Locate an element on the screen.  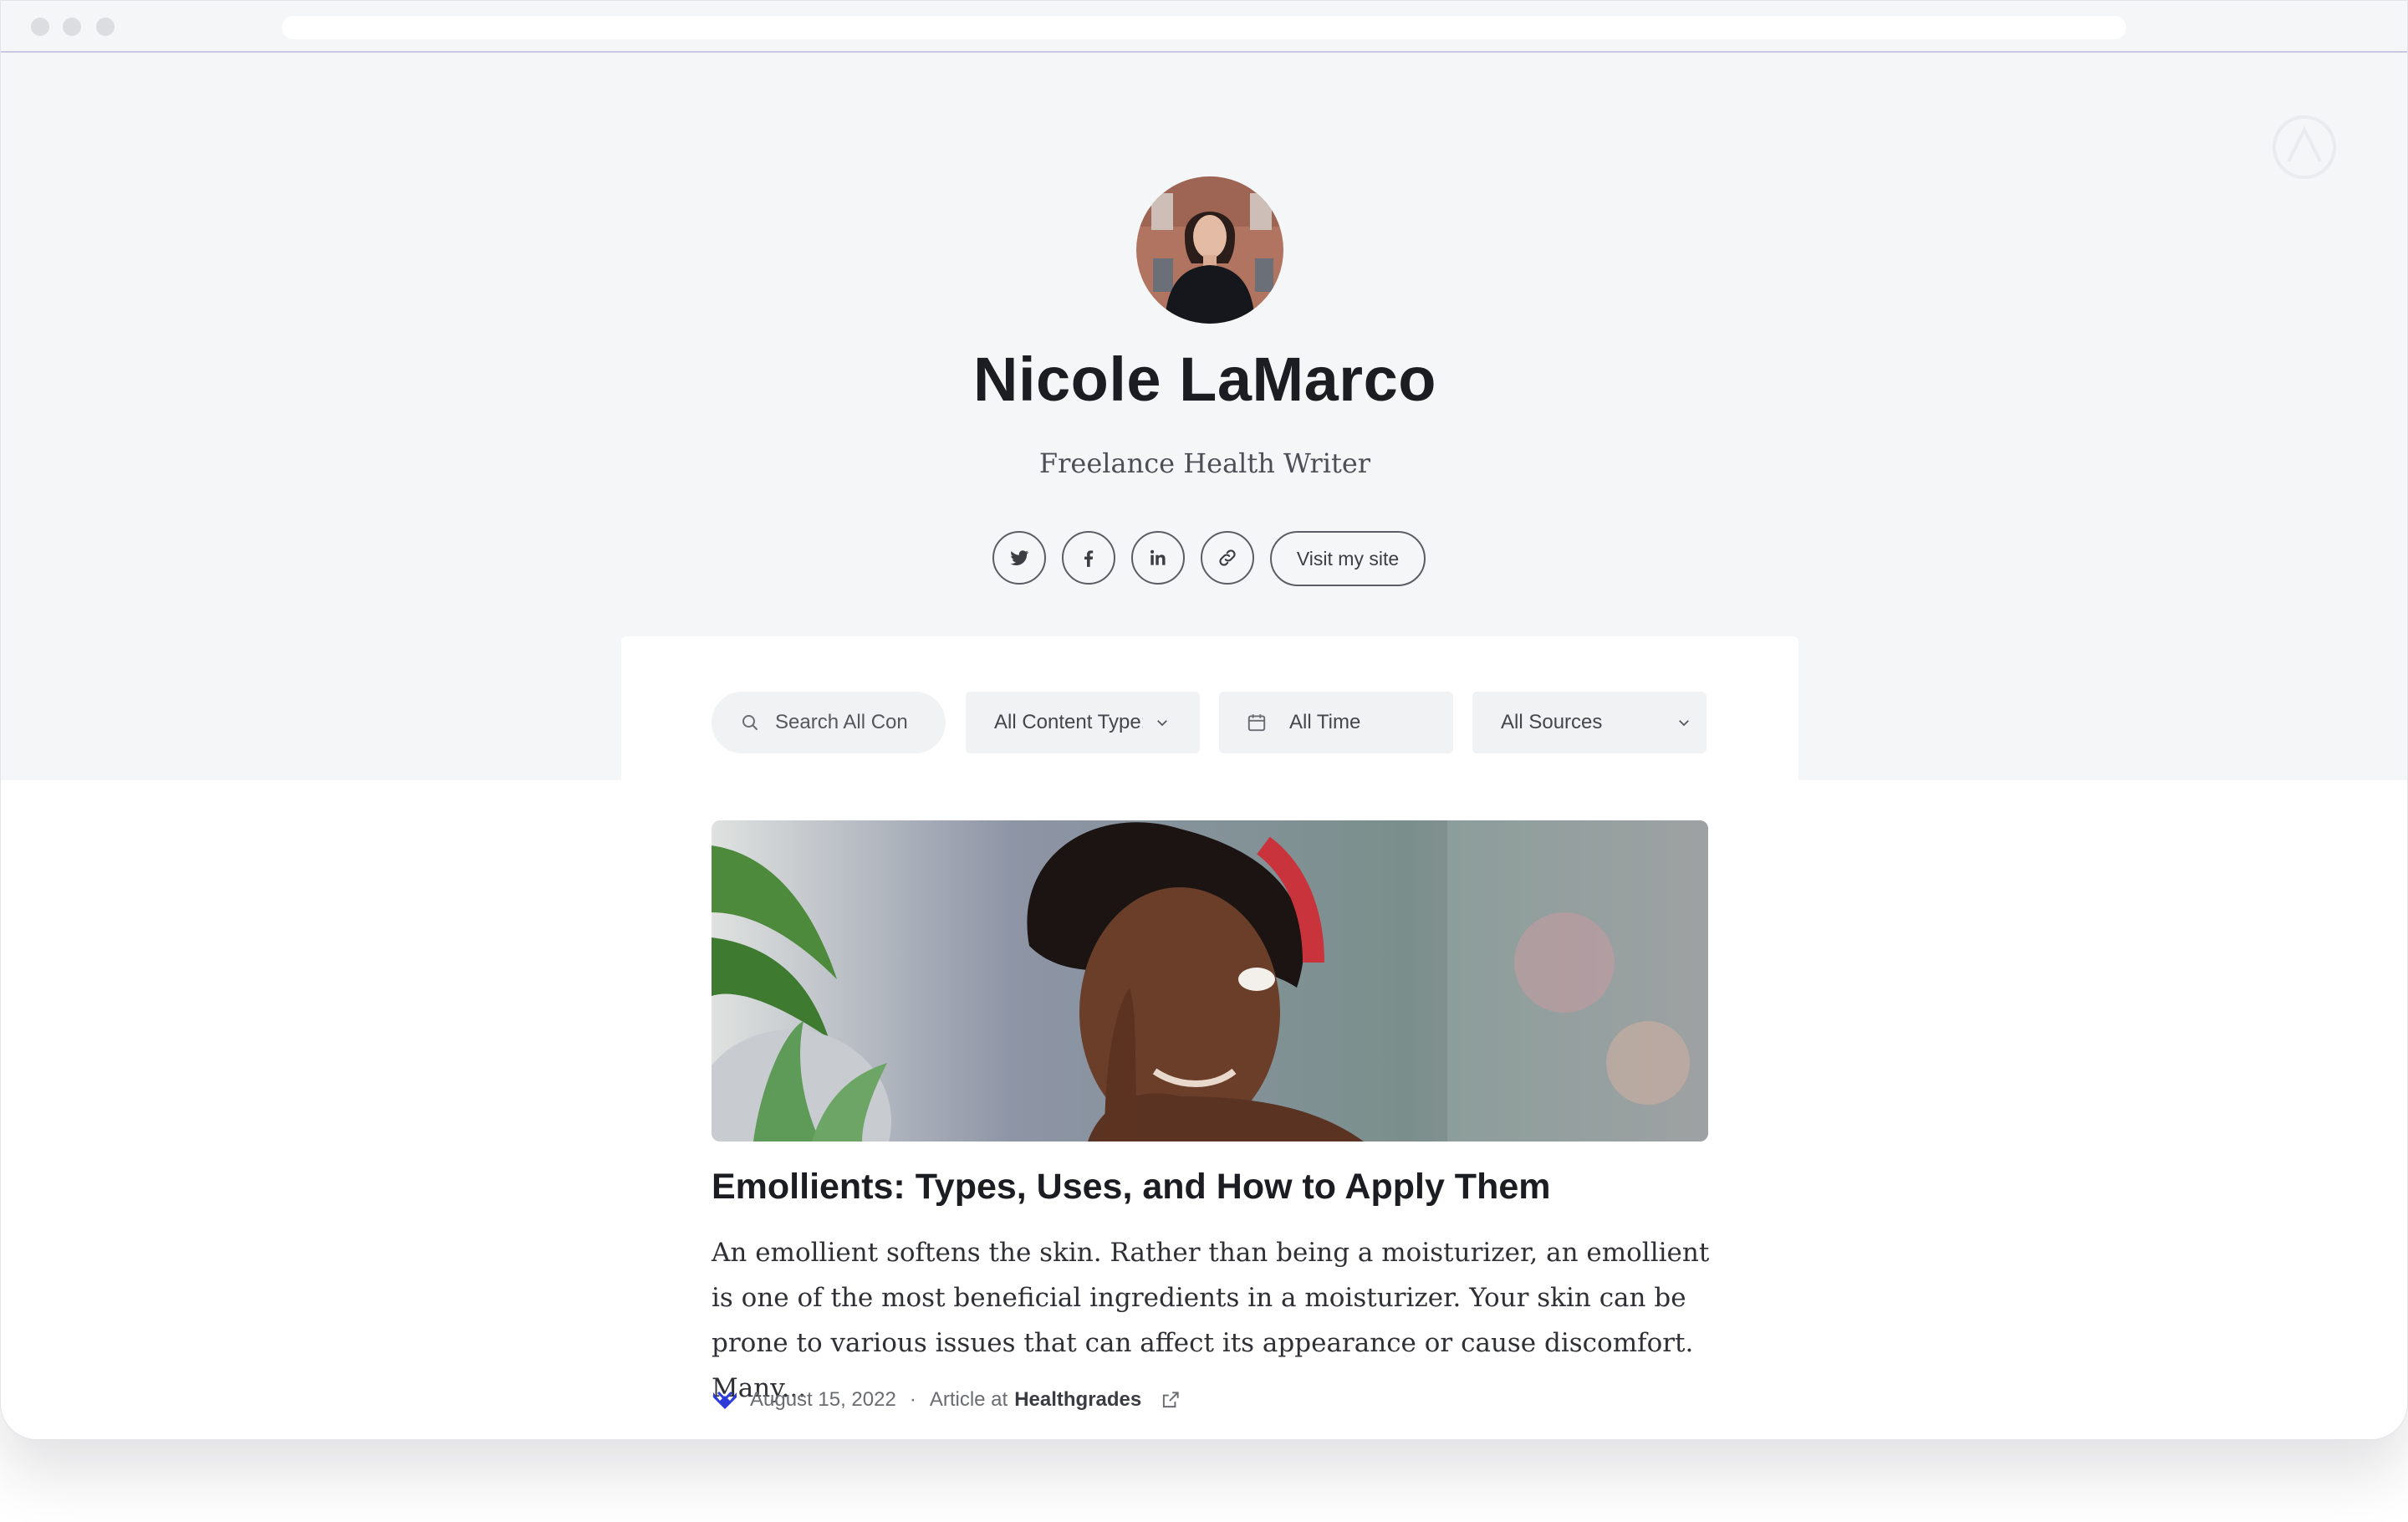
window-maximize-dot is located at coordinates (105, 27).